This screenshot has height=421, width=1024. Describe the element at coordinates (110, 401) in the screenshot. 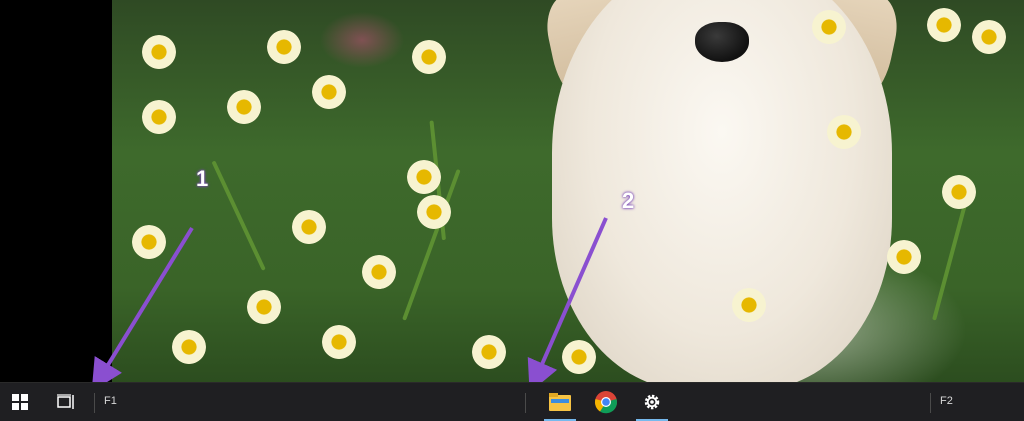

I see `f1-label: F1` at that location.